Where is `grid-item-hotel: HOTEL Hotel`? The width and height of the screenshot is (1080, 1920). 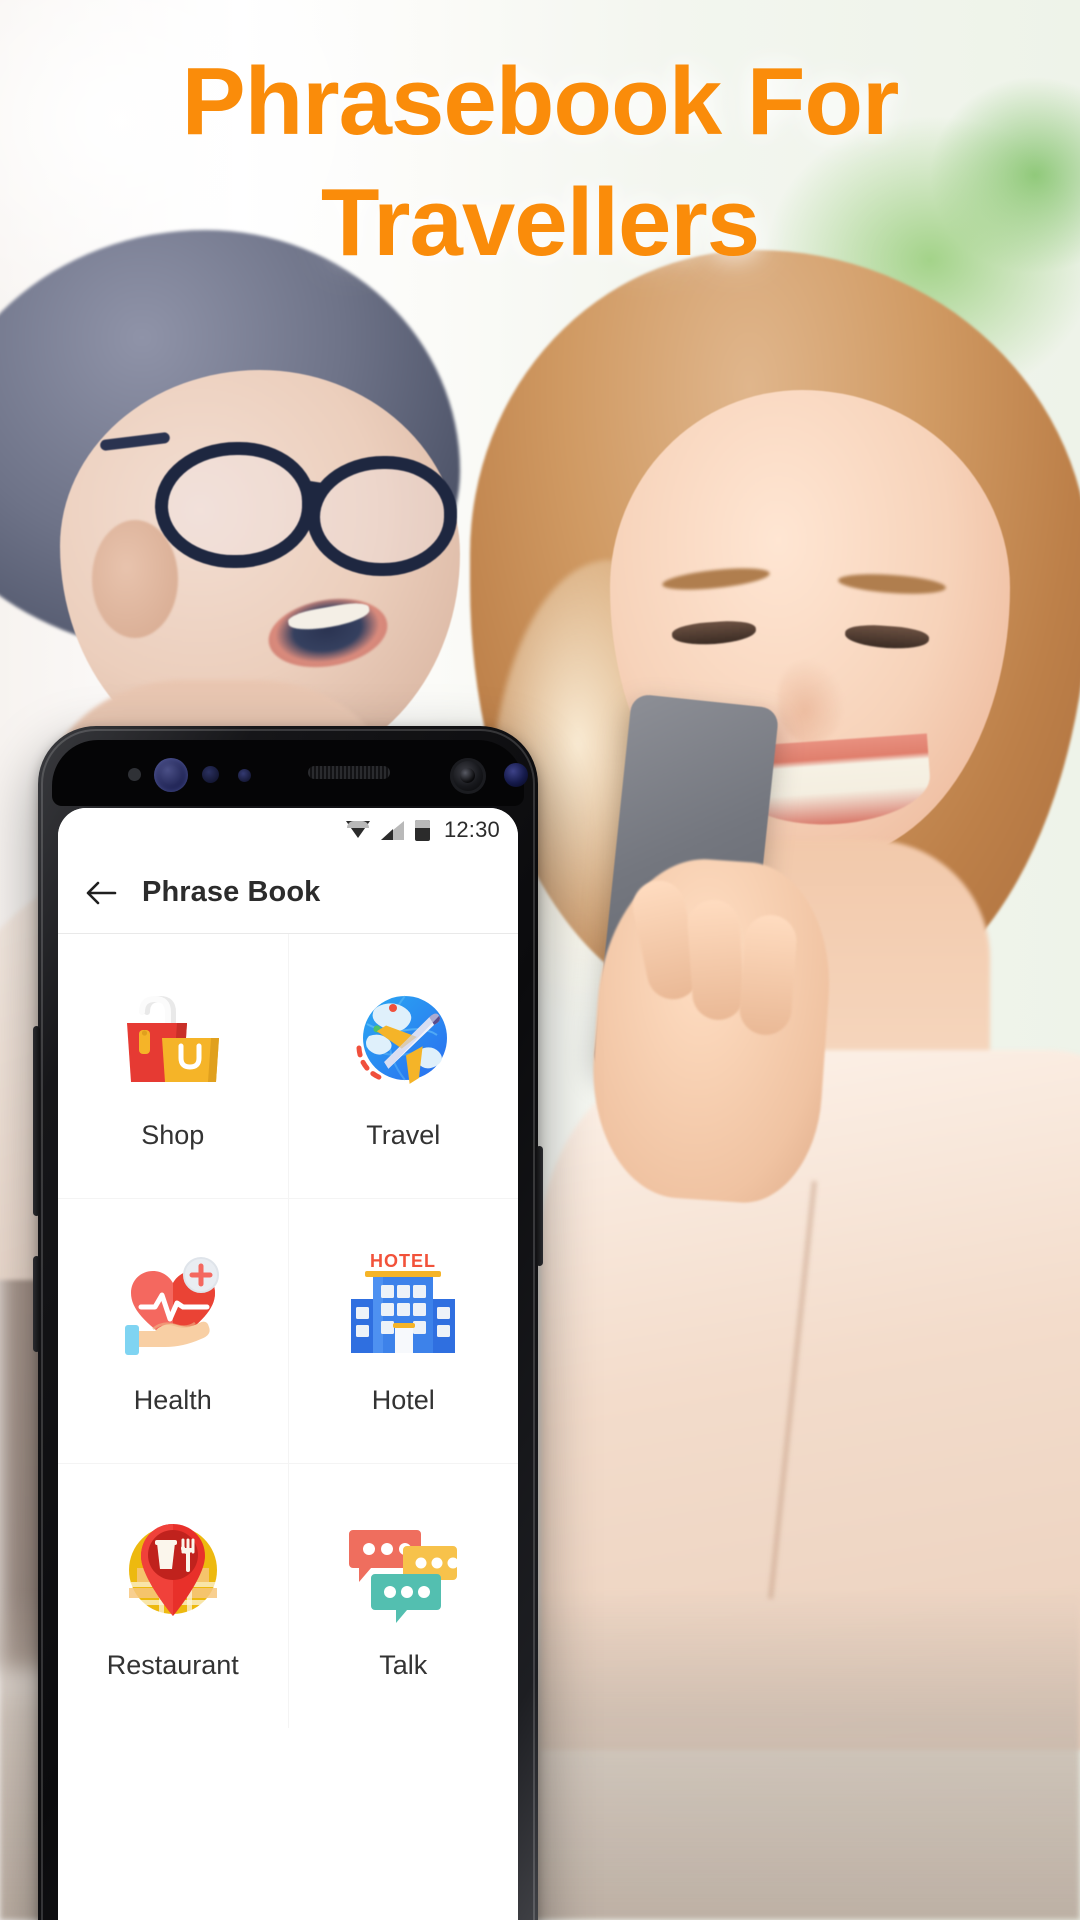
grid-item-hotel: HOTEL Hotel is located at coordinates (403, 1331).